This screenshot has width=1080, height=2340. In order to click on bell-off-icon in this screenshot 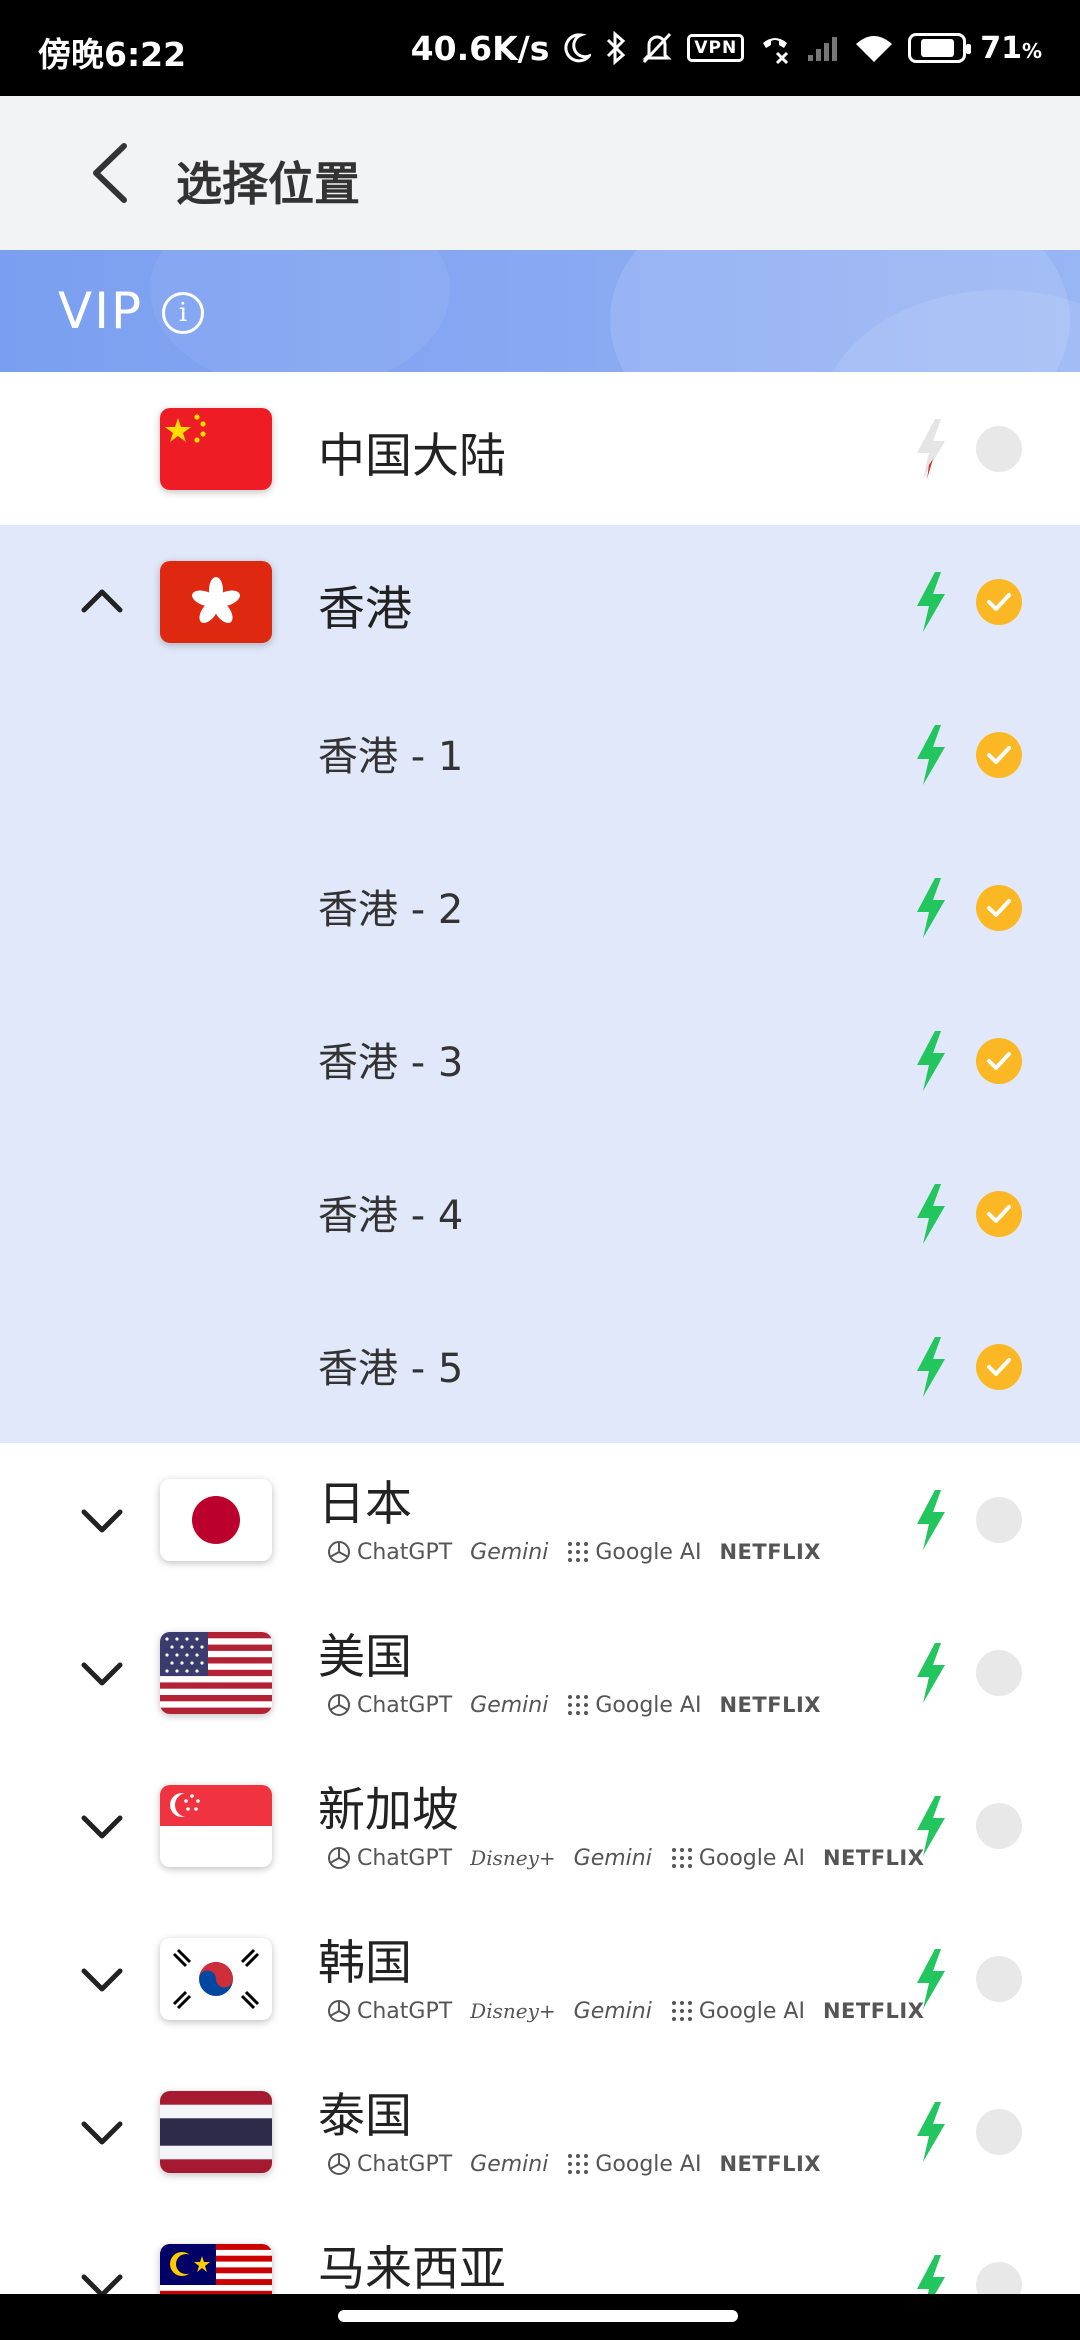, I will do `click(657, 48)`.